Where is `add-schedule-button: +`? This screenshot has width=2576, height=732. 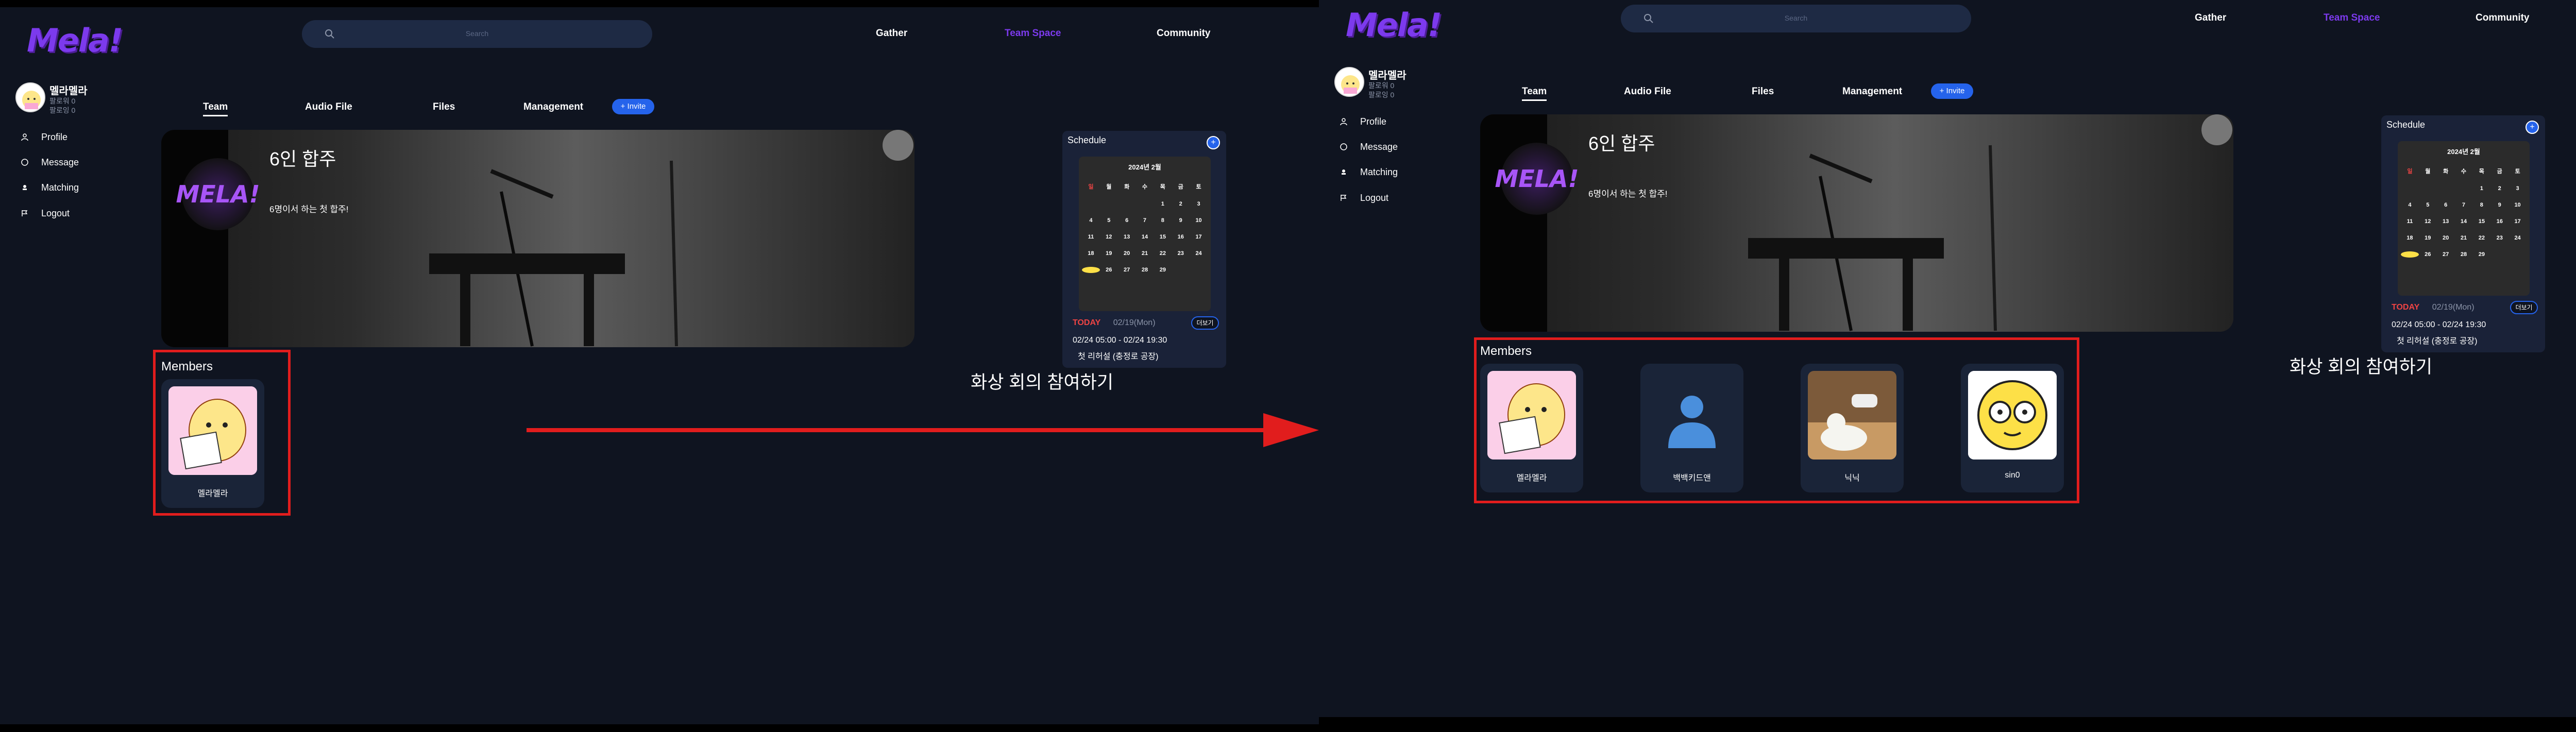 add-schedule-button: + is located at coordinates (2532, 127).